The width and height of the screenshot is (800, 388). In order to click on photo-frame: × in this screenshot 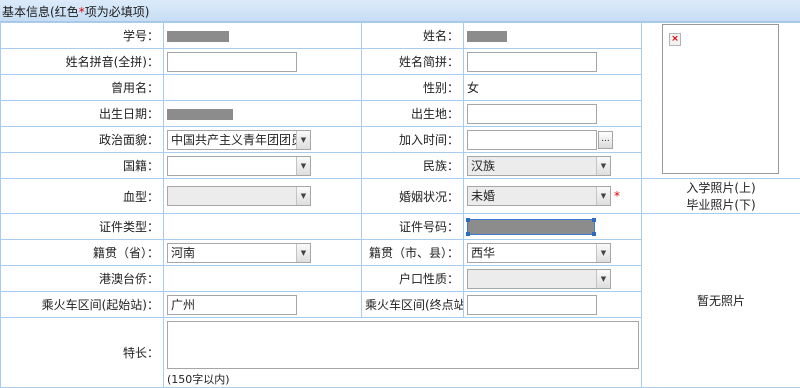, I will do `click(720, 99)`.